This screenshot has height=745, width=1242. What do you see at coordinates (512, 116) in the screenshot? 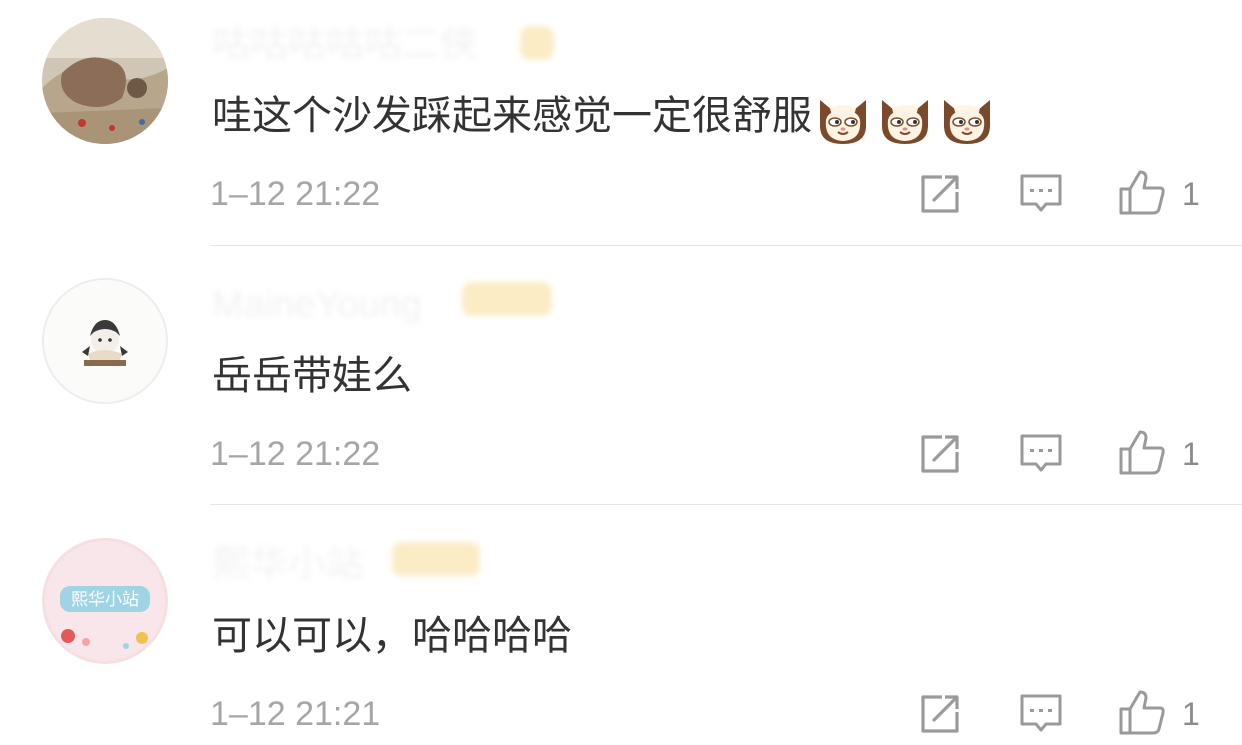
I see `comment-text-content: 哇这个沙发踩起来感觉一定很舒服` at bounding box center [512, 116].